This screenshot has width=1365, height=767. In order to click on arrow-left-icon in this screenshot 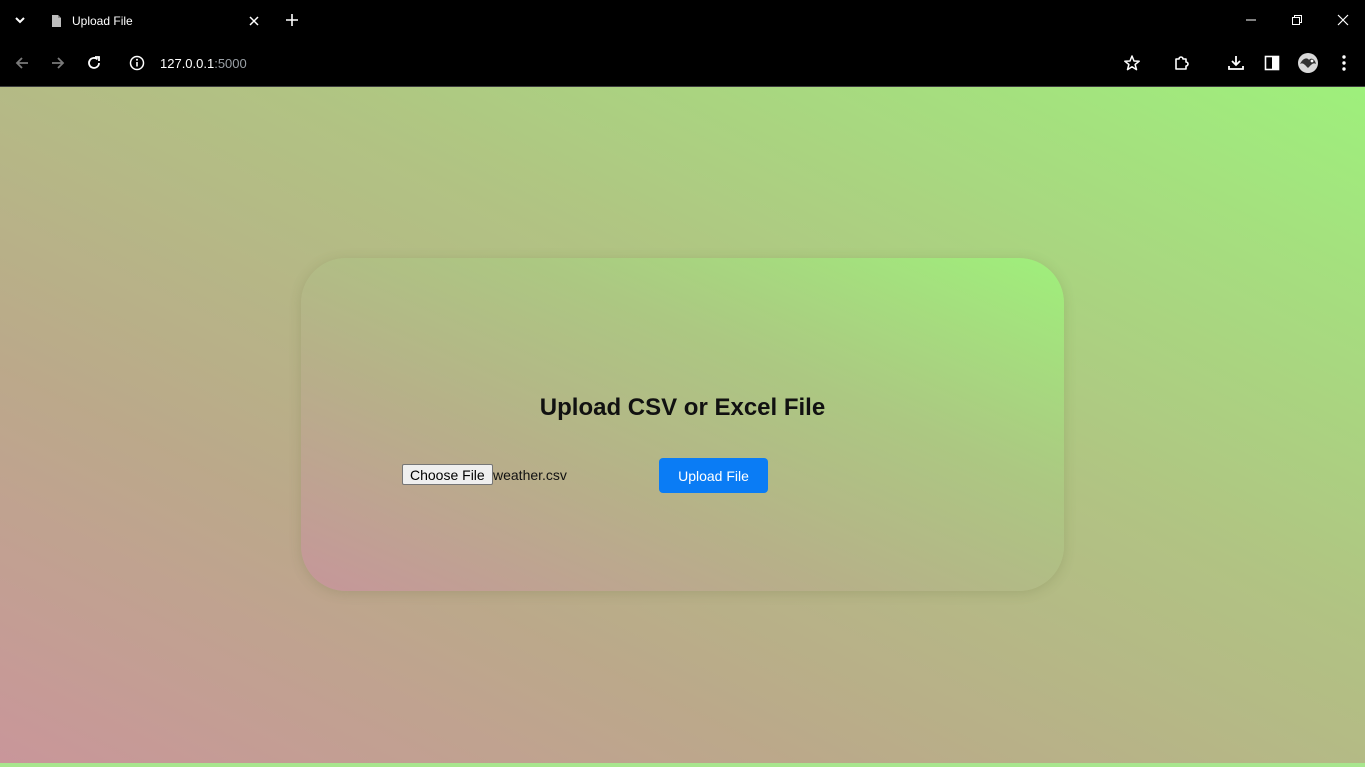, I will do `click(21, 63)`.